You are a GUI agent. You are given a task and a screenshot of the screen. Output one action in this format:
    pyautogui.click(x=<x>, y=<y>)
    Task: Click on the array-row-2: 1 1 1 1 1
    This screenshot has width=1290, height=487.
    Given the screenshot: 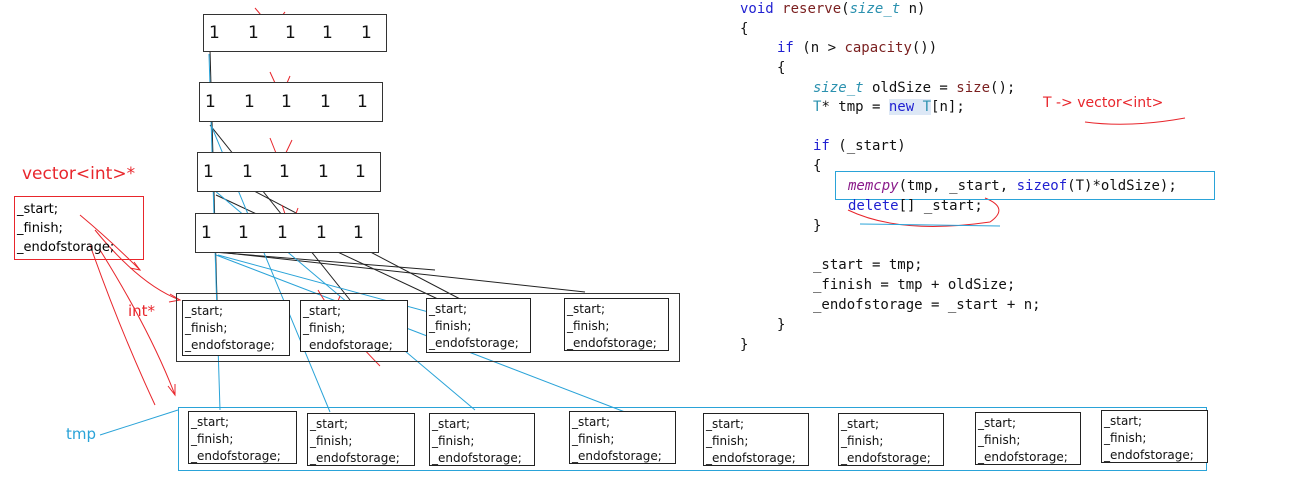 What is the action you would take?
    pyautogui.click(x=291, y=102)
    